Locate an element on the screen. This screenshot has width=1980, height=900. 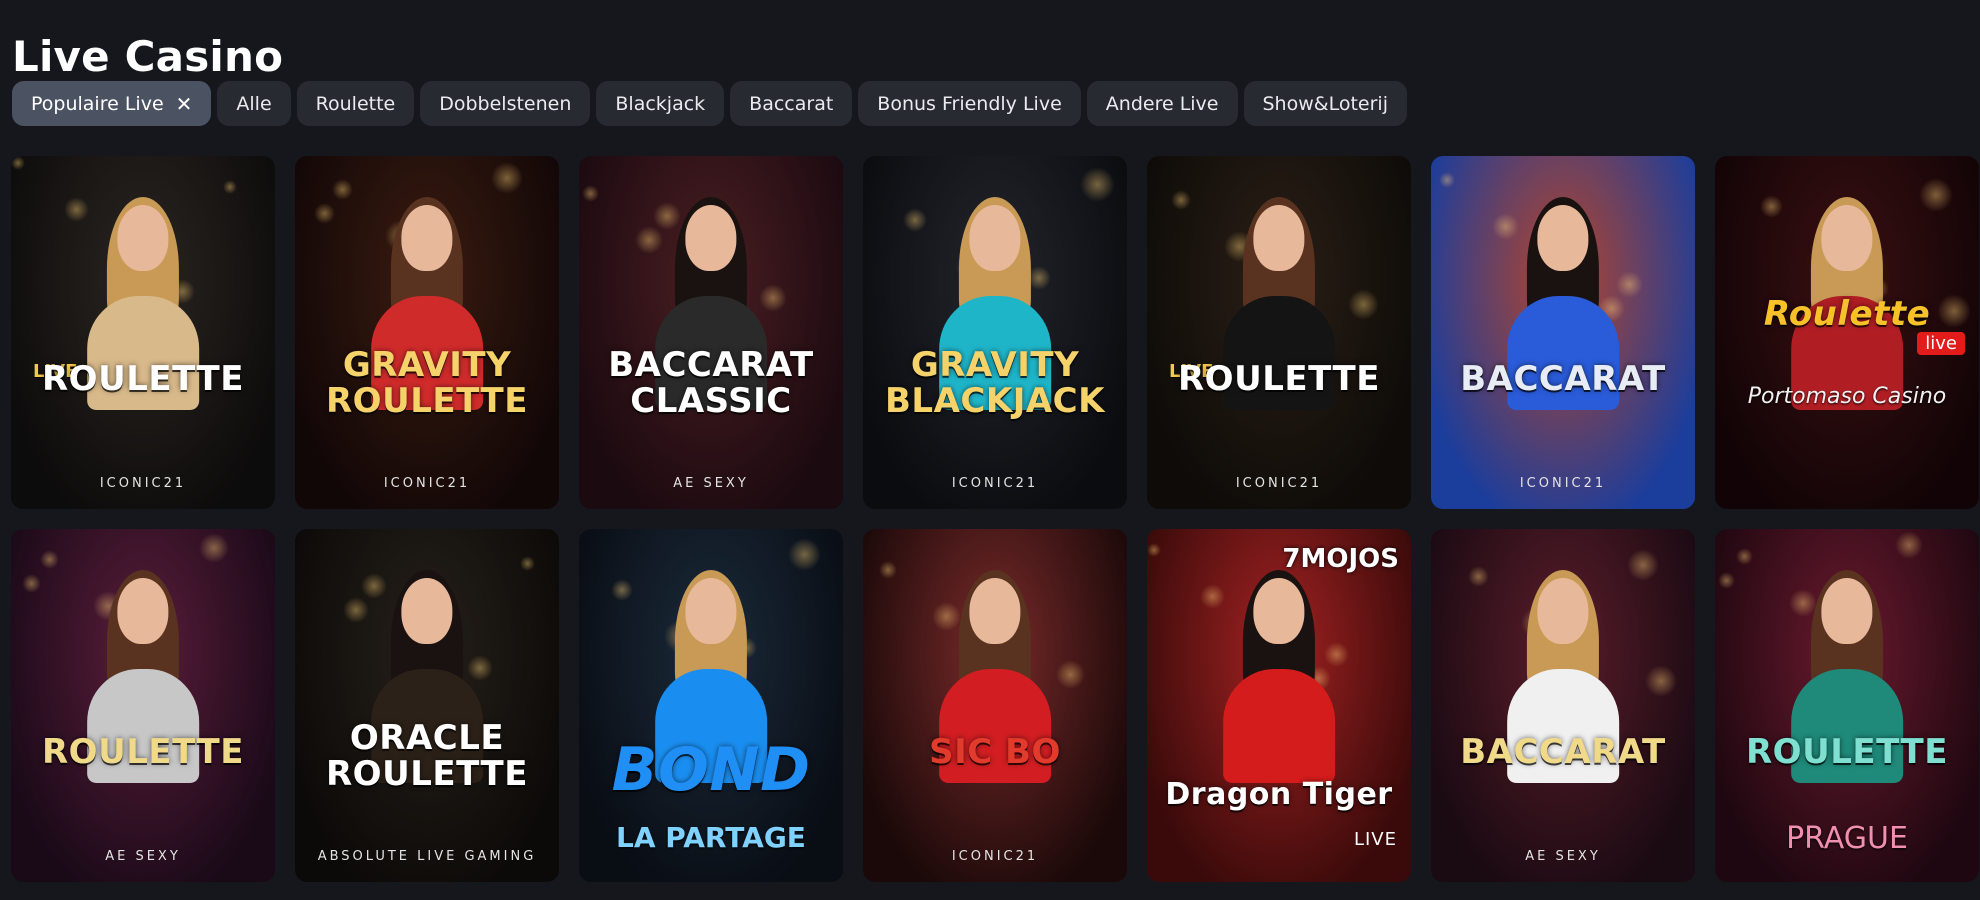
filter-chip-bonus-friendly-live: Bonus Friendly Live is located at coordinates (969, 103).